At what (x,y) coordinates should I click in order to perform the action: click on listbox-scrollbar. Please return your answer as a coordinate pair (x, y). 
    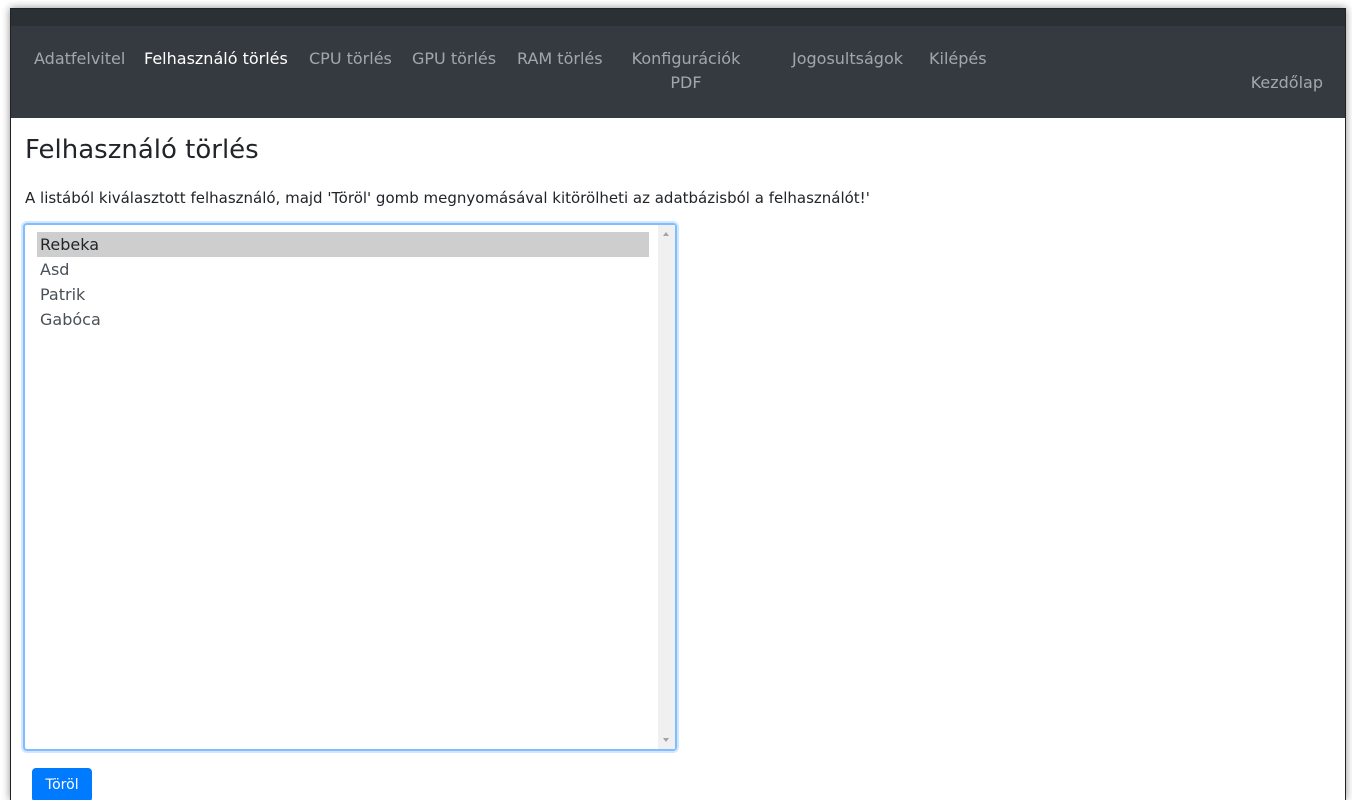
    Looking at the image, I should click on (666, 487).